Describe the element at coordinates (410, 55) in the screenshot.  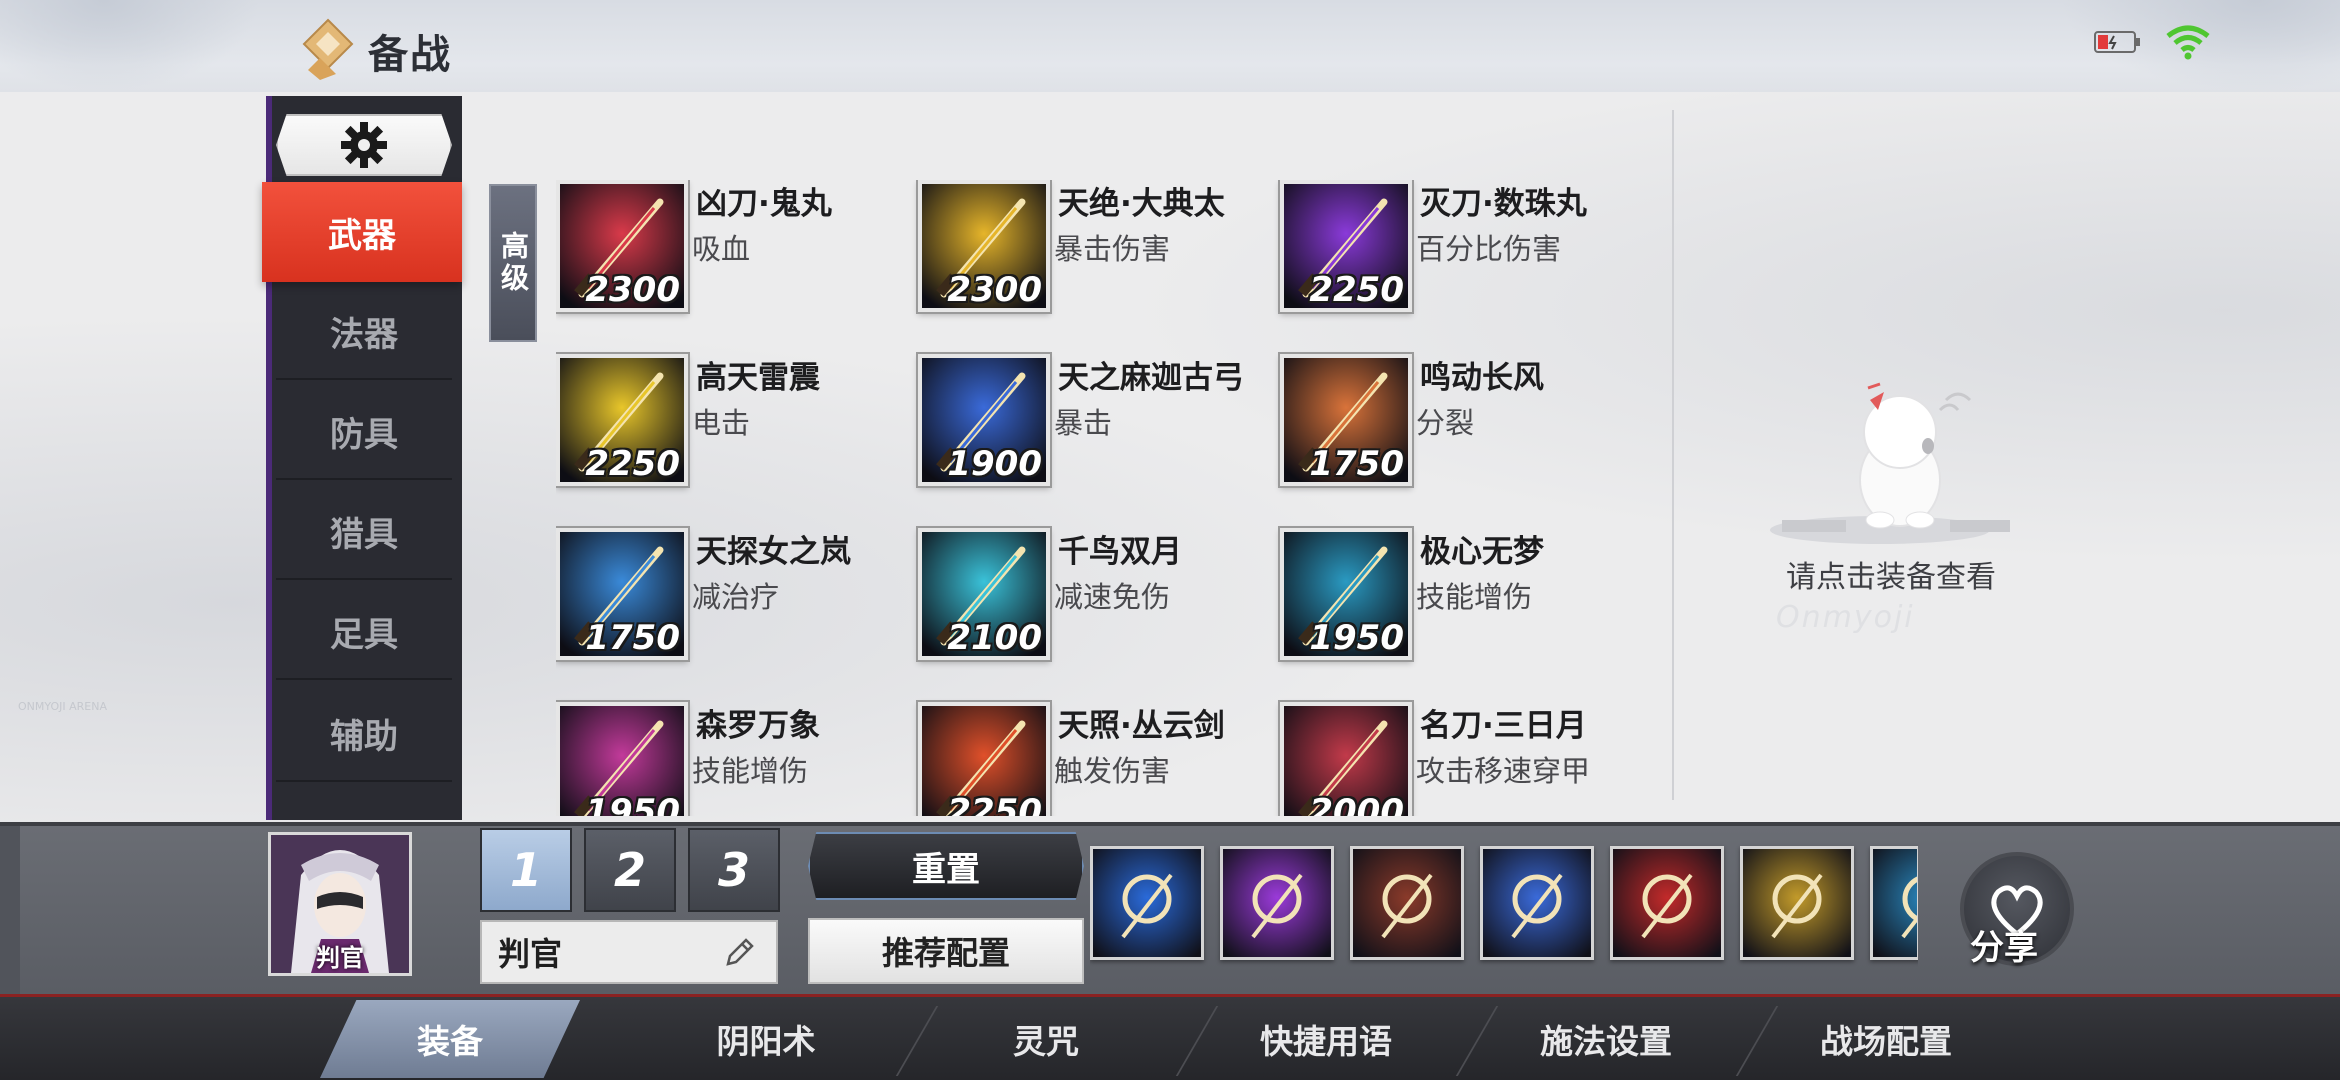
I see `page-title: 备战` at that location.